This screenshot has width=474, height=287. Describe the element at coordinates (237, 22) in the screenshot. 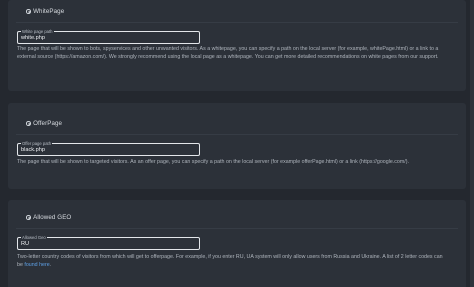

I see `whitepage-divider` at that location.